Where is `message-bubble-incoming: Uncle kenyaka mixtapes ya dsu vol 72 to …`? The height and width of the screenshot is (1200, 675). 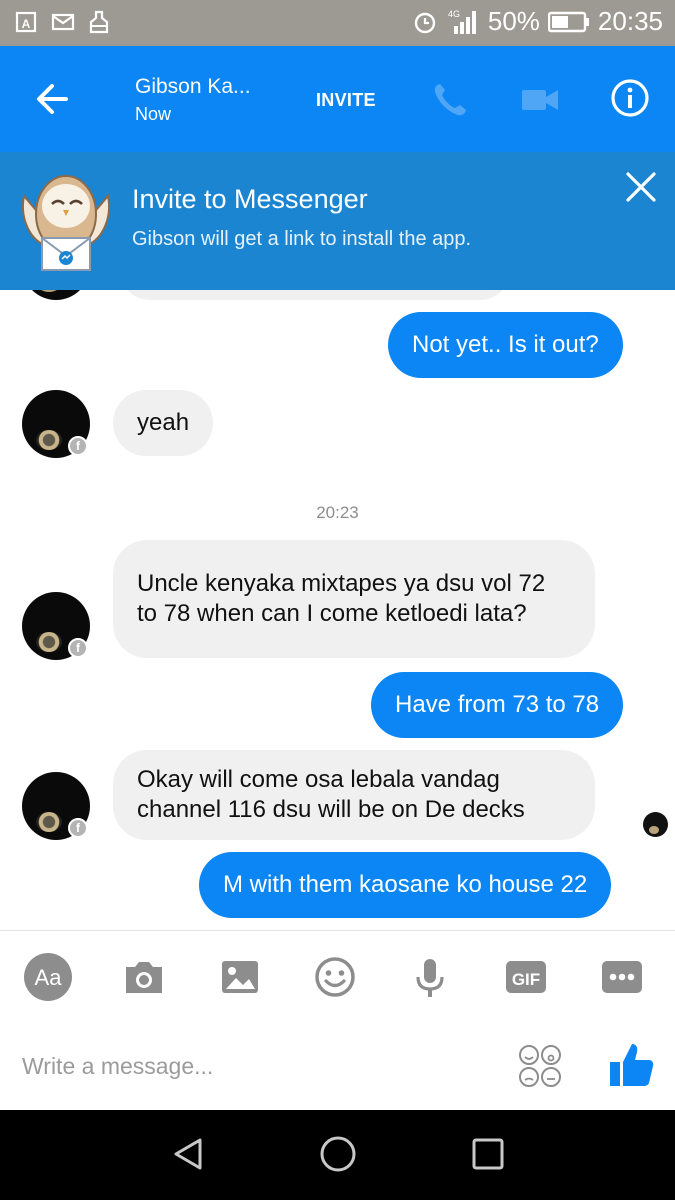 message-bubble-incoming: Uncle kenyaka mixtapes ya dsu vol 72 to … is located at coordinates (354, 599).